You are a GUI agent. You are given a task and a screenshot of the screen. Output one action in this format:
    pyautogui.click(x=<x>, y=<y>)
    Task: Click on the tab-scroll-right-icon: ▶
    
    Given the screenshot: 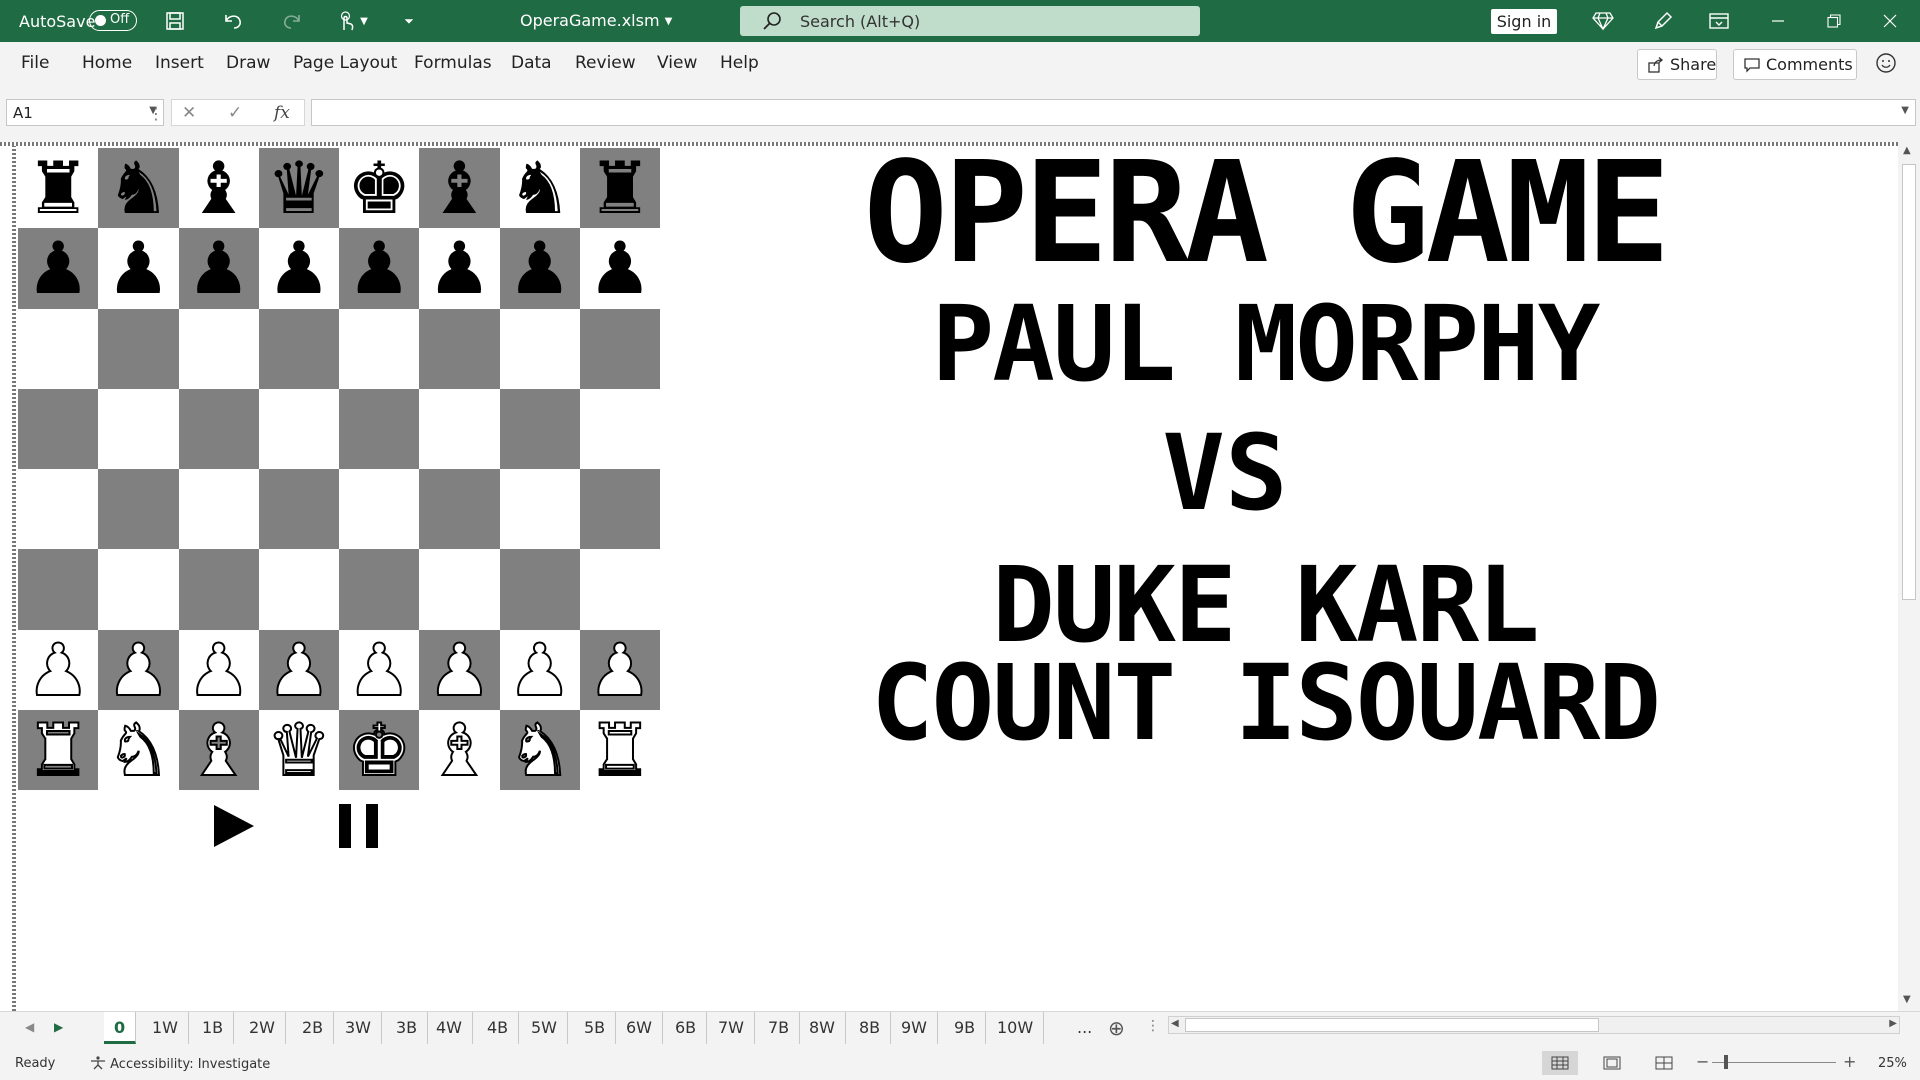 What is the action you would take?
    pyautogui.click(x=58, y=1027)
    